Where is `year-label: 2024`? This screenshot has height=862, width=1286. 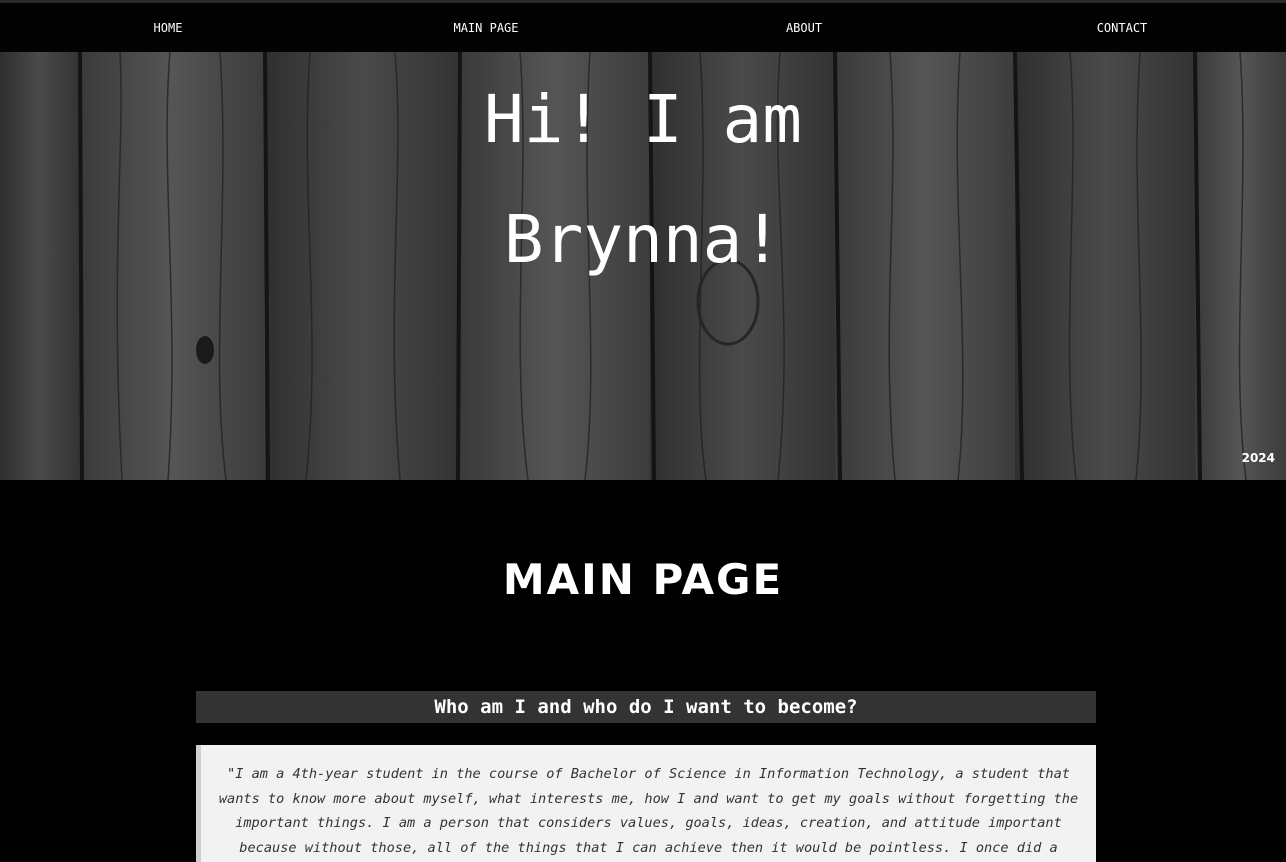
year-label: 2024 is located at coordinates (1258, 458).